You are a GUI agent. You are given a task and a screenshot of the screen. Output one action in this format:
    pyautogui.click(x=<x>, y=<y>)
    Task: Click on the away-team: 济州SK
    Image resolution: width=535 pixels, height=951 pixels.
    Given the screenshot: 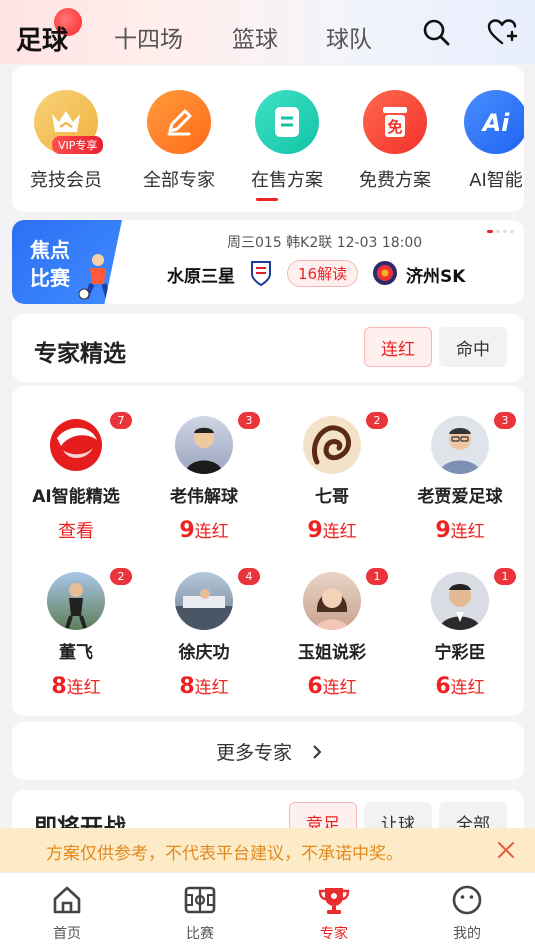 What is the action you would take?
    pyautogui.click(x=436, y=277)
    